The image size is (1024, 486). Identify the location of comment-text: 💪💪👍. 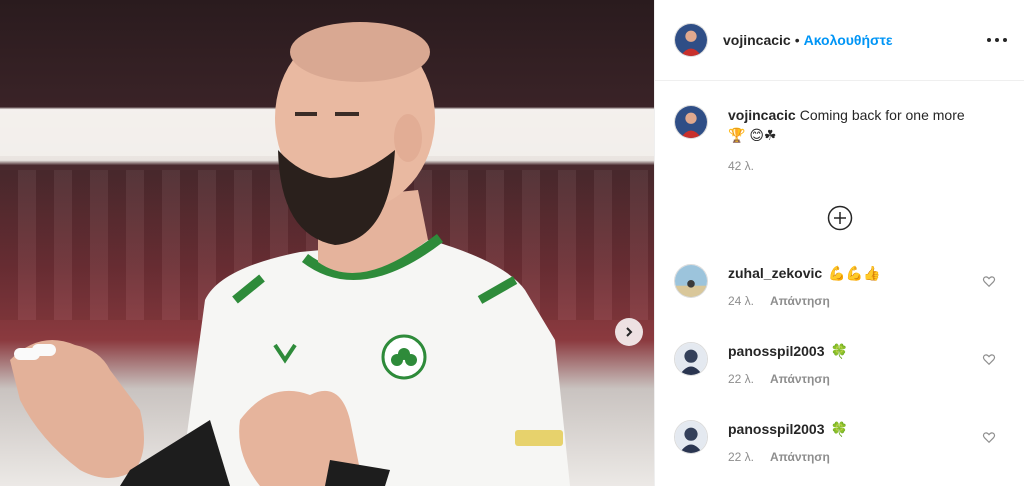
(854, 273).